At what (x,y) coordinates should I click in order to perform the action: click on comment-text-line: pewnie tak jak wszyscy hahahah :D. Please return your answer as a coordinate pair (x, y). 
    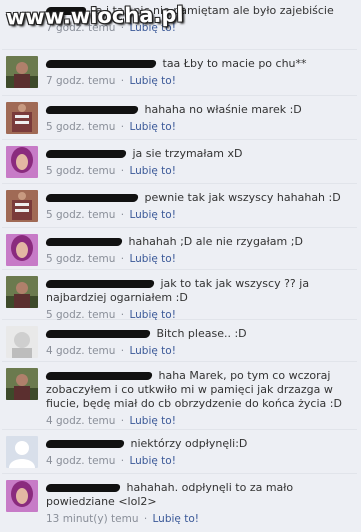
    Looking at the image, I should click on (198, 198).